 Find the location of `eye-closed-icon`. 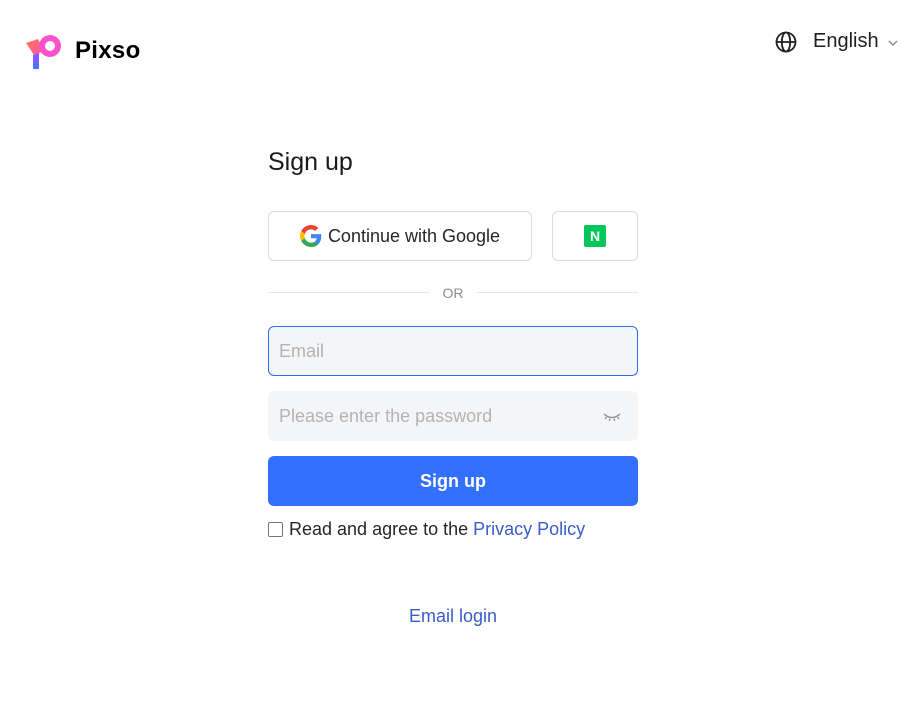

eye-closed-icon is located at coordinates (612, 417).